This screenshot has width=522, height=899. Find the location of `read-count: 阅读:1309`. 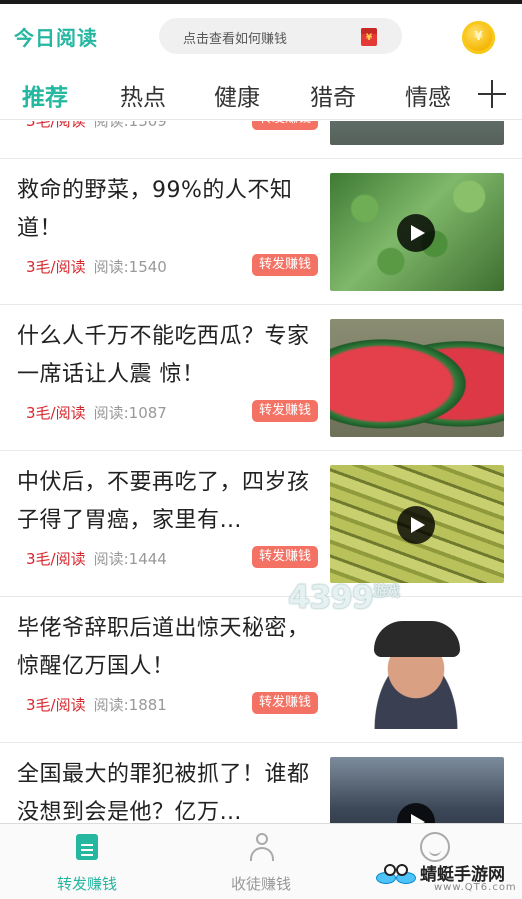

read-count: 阅读:1309 is located at coordinates (130, 125).